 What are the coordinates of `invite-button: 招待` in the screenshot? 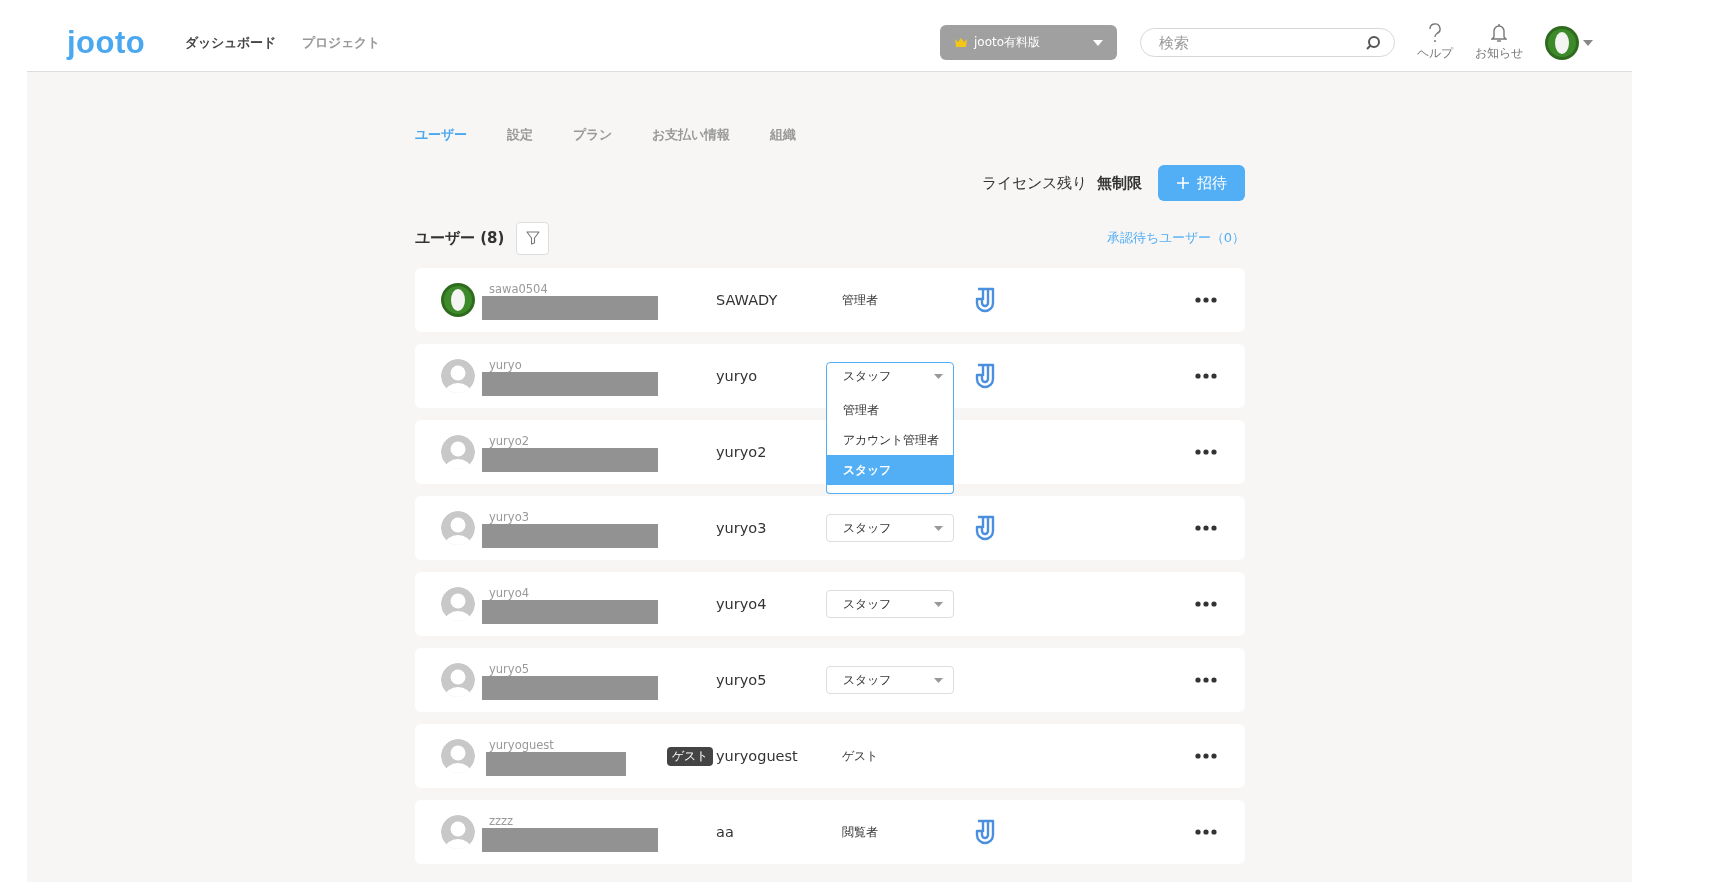 It's located at (1201, 183).